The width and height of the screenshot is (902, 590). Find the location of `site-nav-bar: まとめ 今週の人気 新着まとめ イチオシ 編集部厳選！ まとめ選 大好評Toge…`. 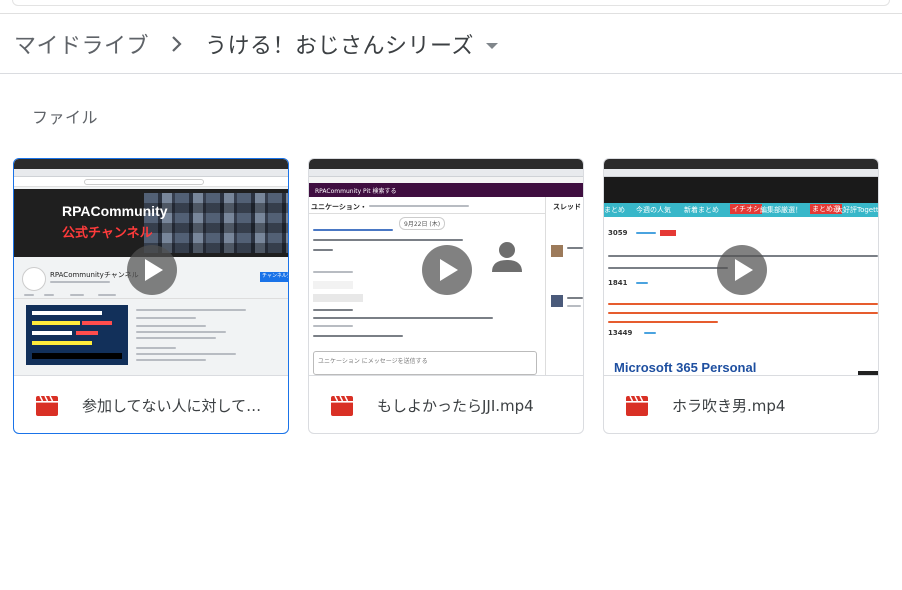

site-nav-bar: まとめ 今週の人気 新着まとめ イチオシ 編集部厳選！ まとめ選 大好評Toge… is located at coordinates (741, 210).